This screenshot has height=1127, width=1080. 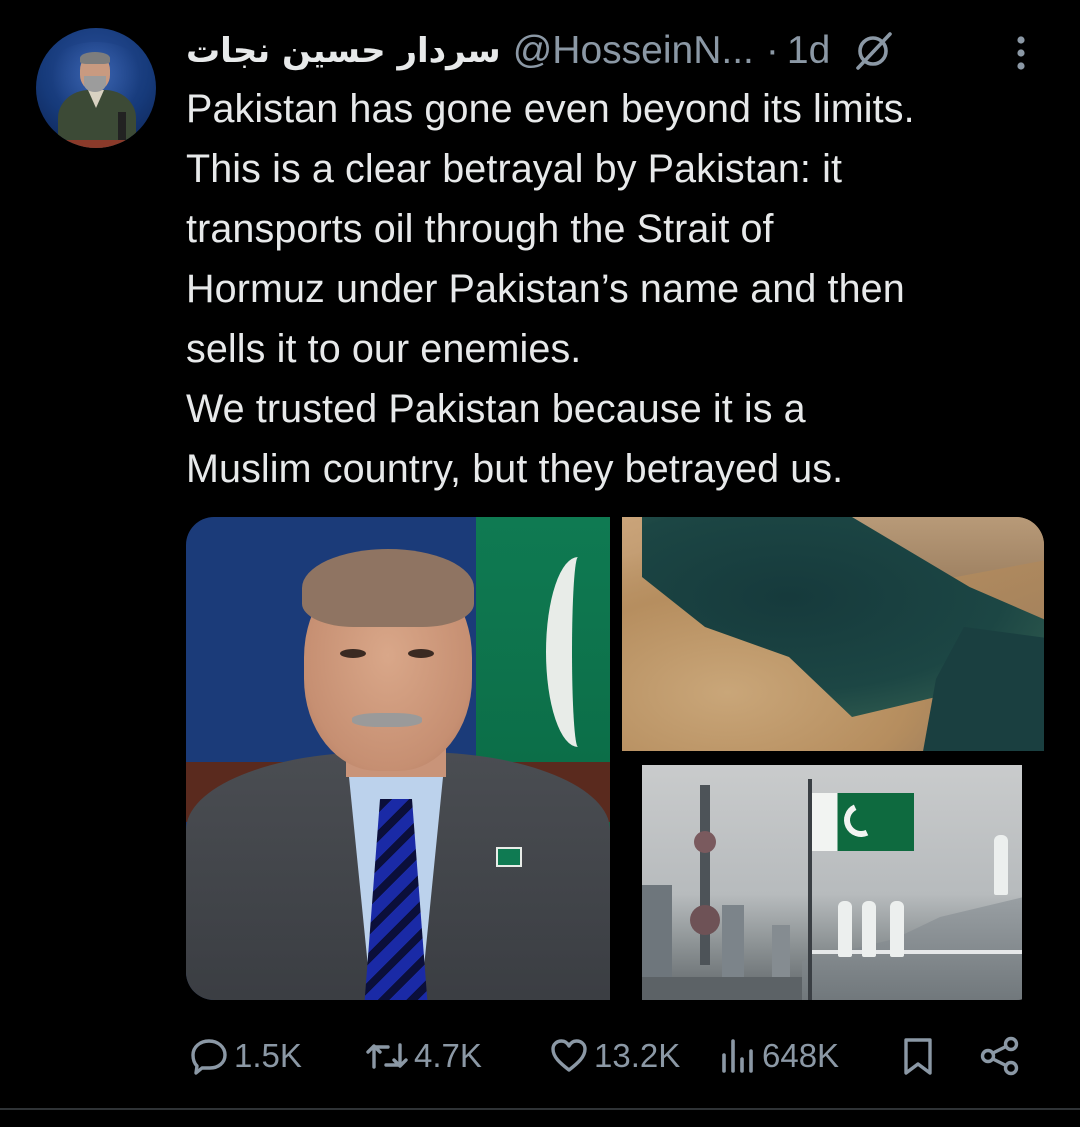 I want to click on media-photo-satellite-map, so click(x=833, y=634).